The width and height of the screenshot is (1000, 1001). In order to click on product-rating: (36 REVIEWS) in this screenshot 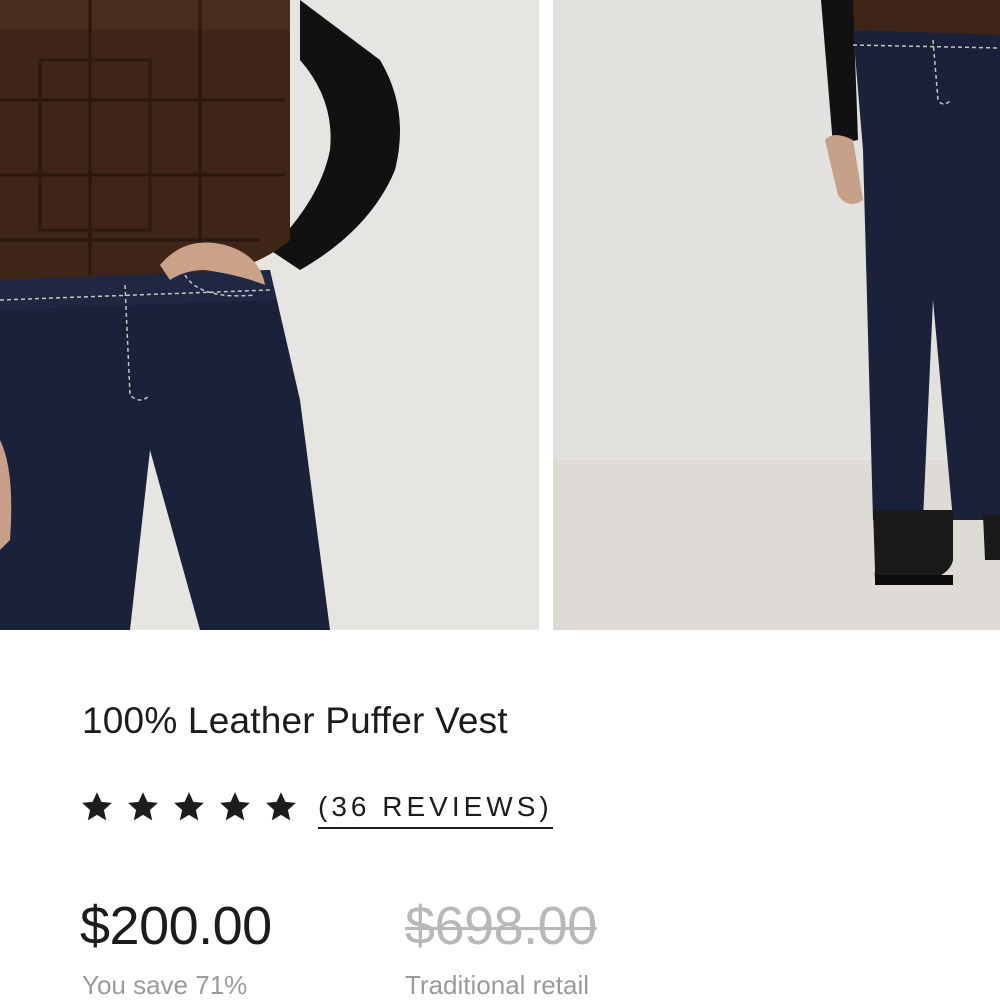, I will do `click(316, 807)`.